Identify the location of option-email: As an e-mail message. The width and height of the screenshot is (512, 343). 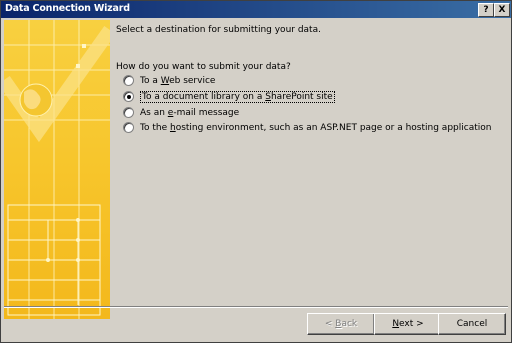
(181, 112).